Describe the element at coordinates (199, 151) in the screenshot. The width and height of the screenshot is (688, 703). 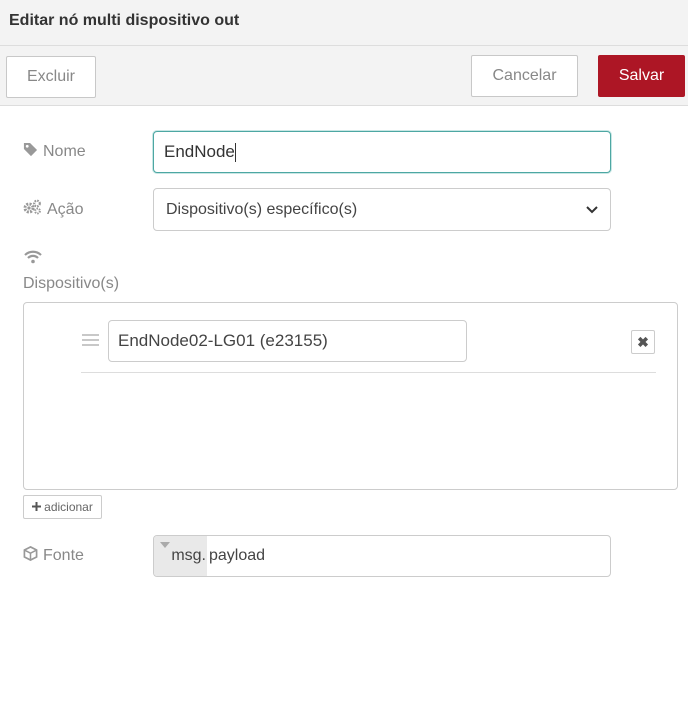
I see `name-value: EndNode` at that location.